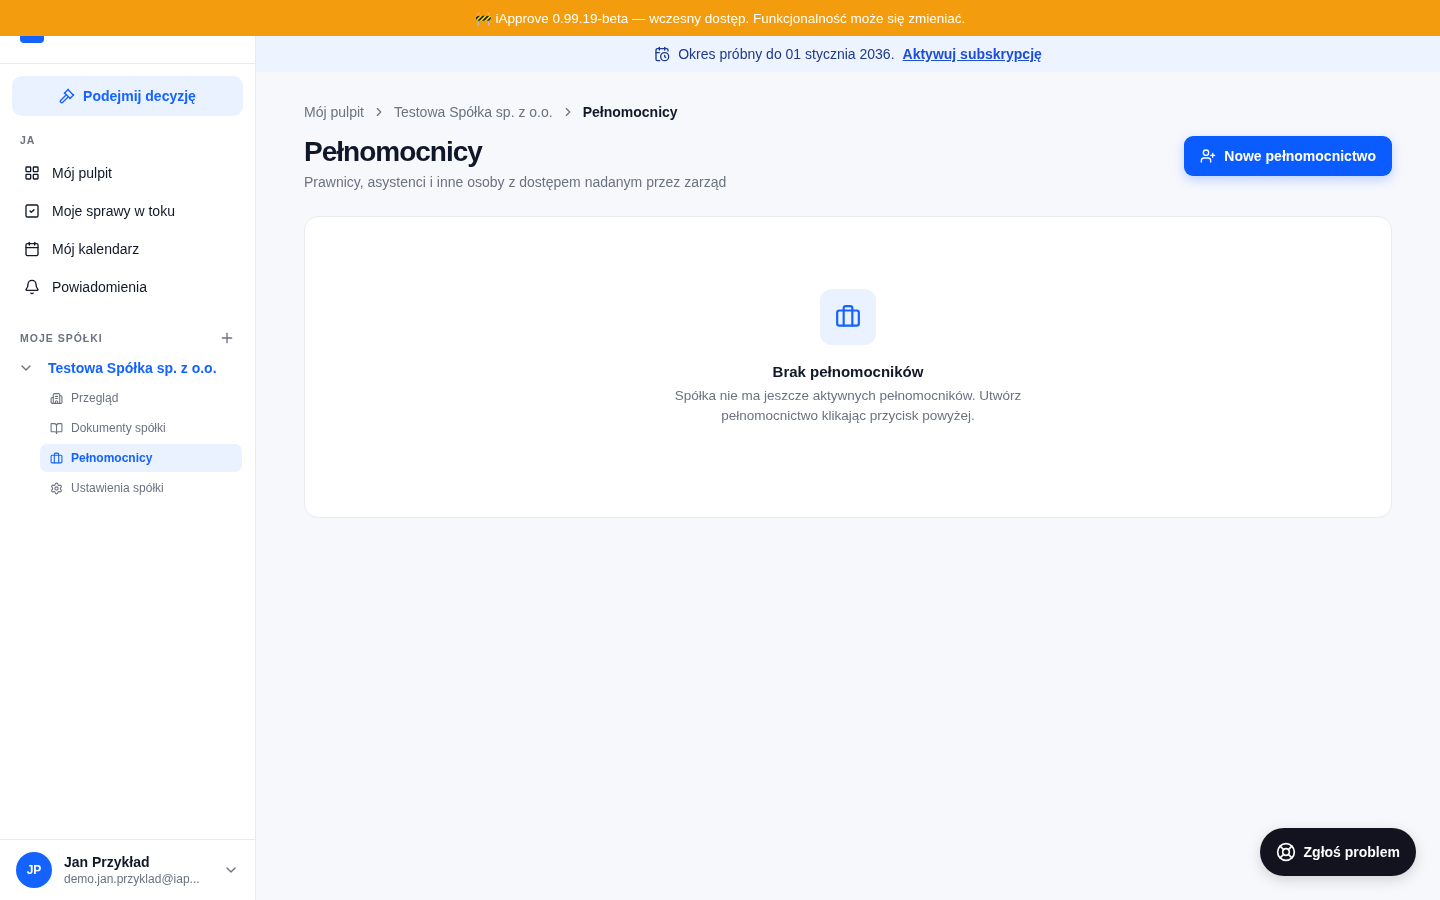  What do you see at coordinates (1337, 852) in the screenshot?
I see `report-problem-button: Zgłoś problem` at bounding box center [1337, 852].